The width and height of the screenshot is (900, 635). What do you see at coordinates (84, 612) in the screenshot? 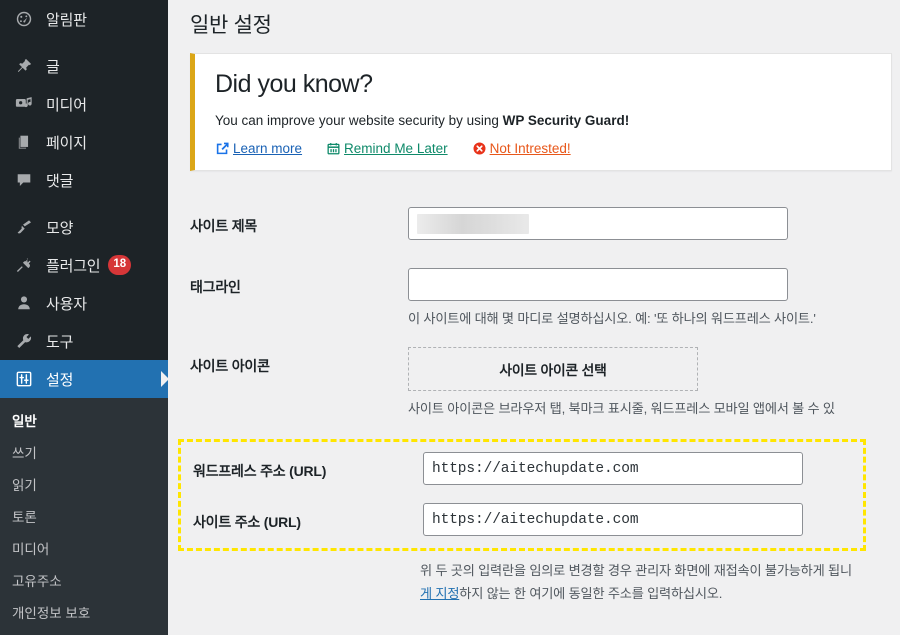
I see `submenu-item-privacy: 개인정보 보호` at bounding box center [84, 612].